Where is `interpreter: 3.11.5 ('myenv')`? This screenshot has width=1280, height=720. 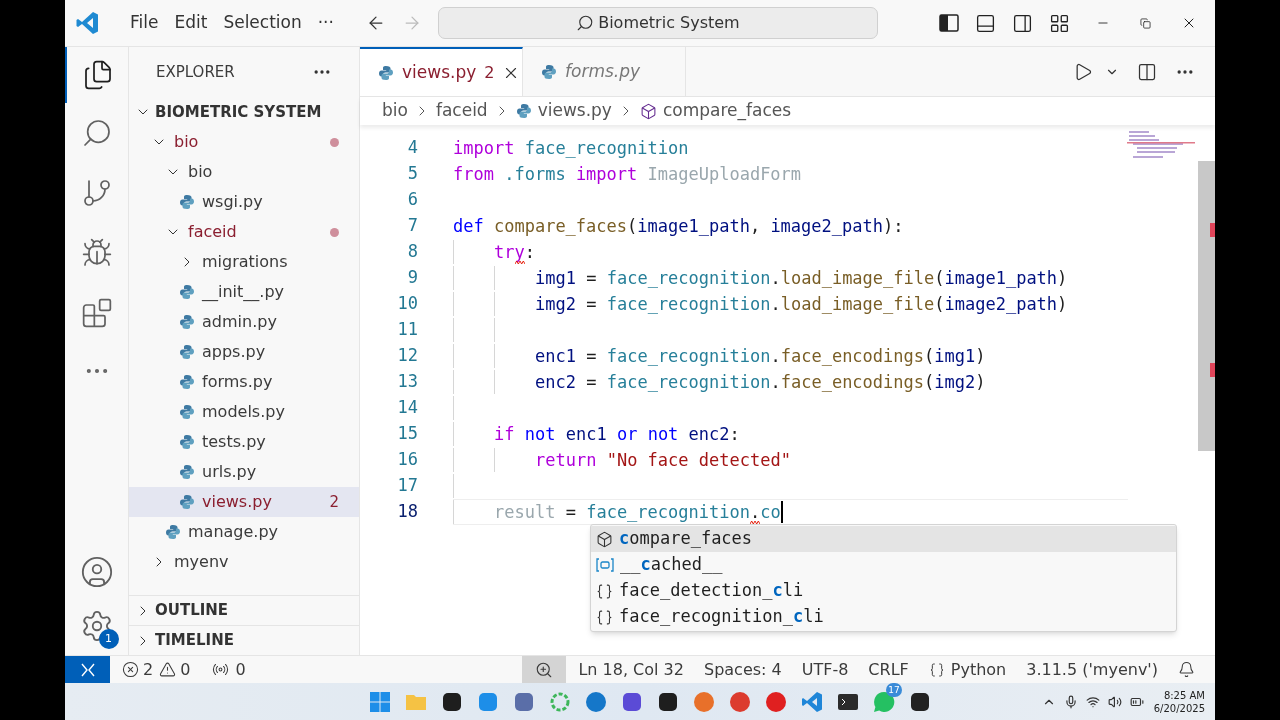 interpreter: 3.11.5 ('myenv') is located at coordinates (1092, 669).